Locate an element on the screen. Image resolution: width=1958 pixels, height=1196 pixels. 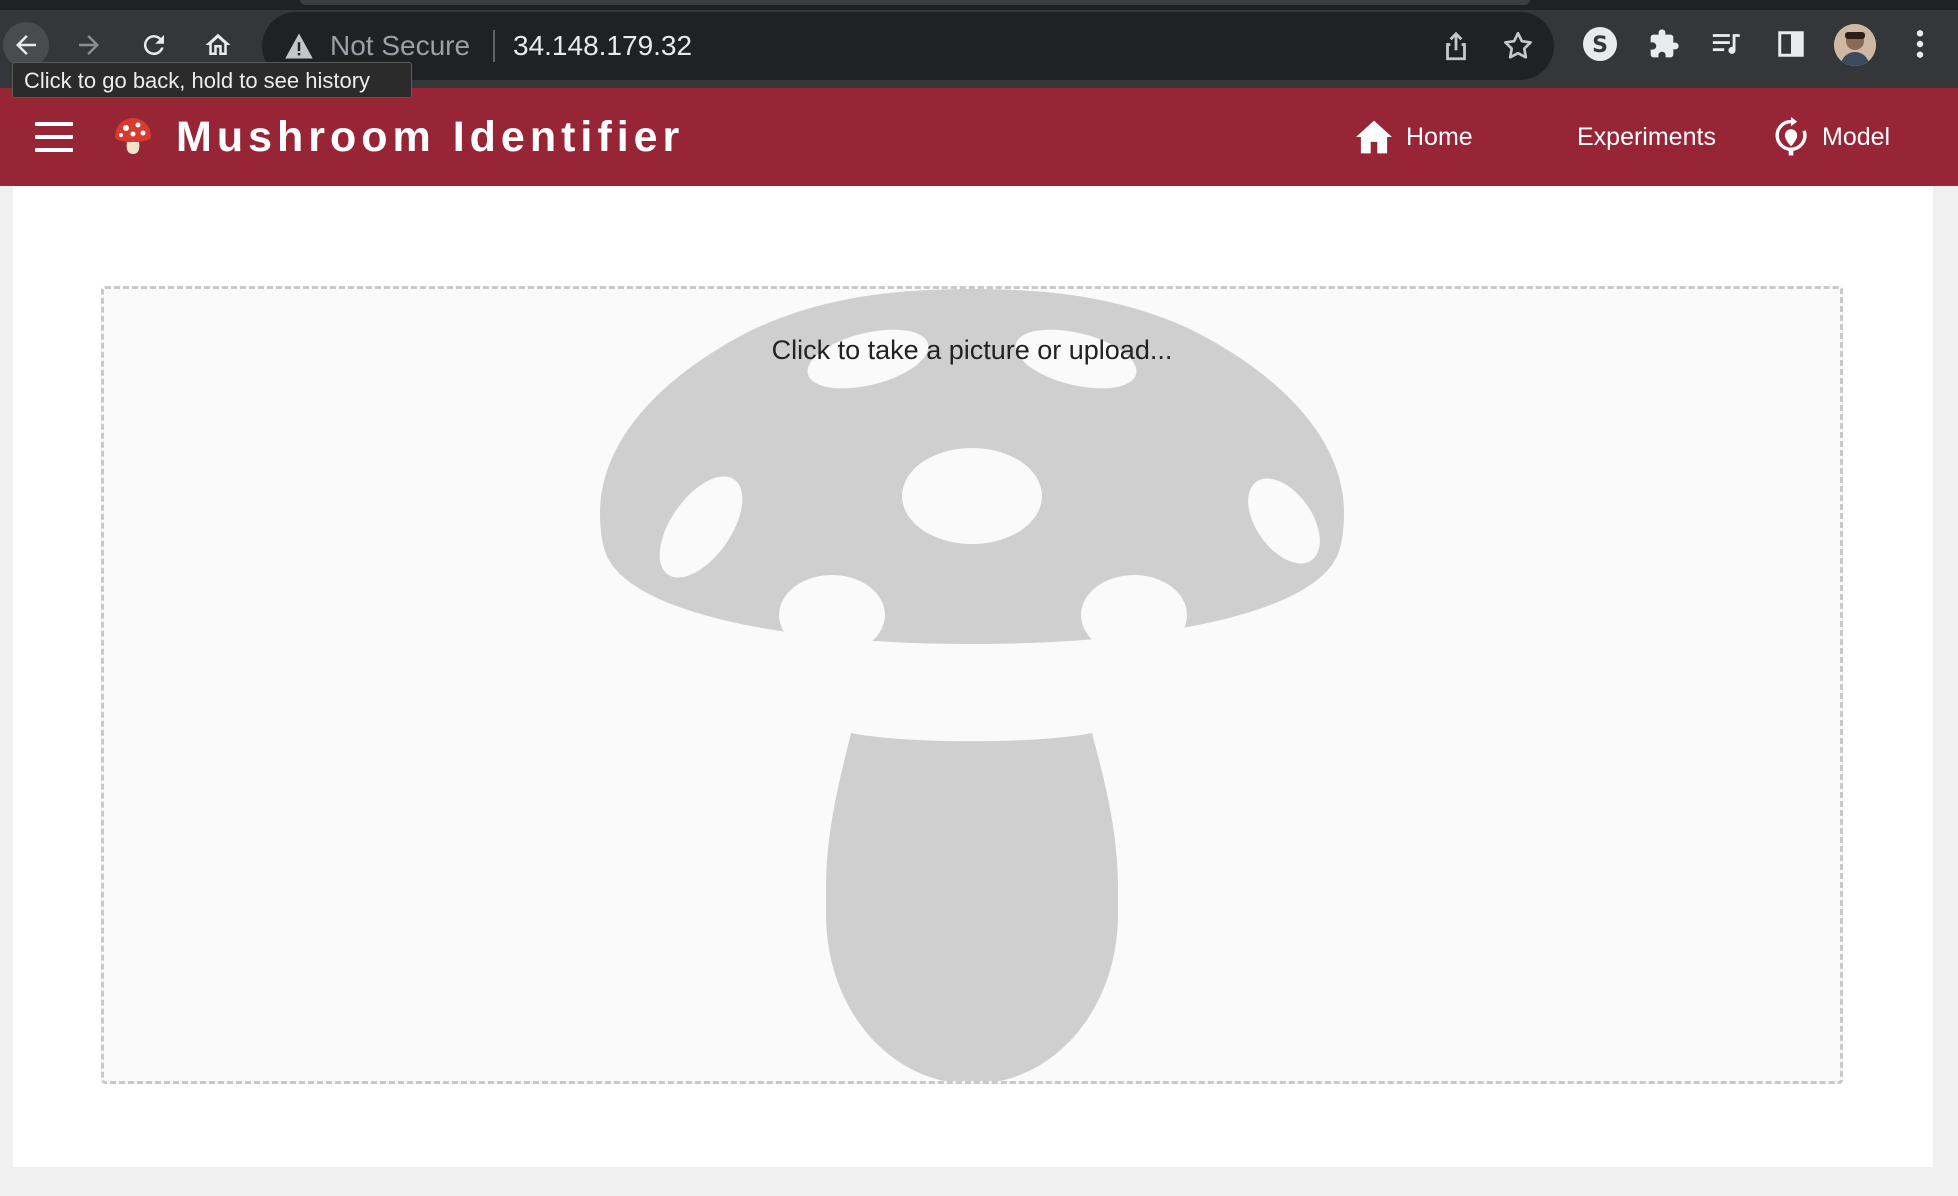
tab-strip is located at coordinates (979, 5).